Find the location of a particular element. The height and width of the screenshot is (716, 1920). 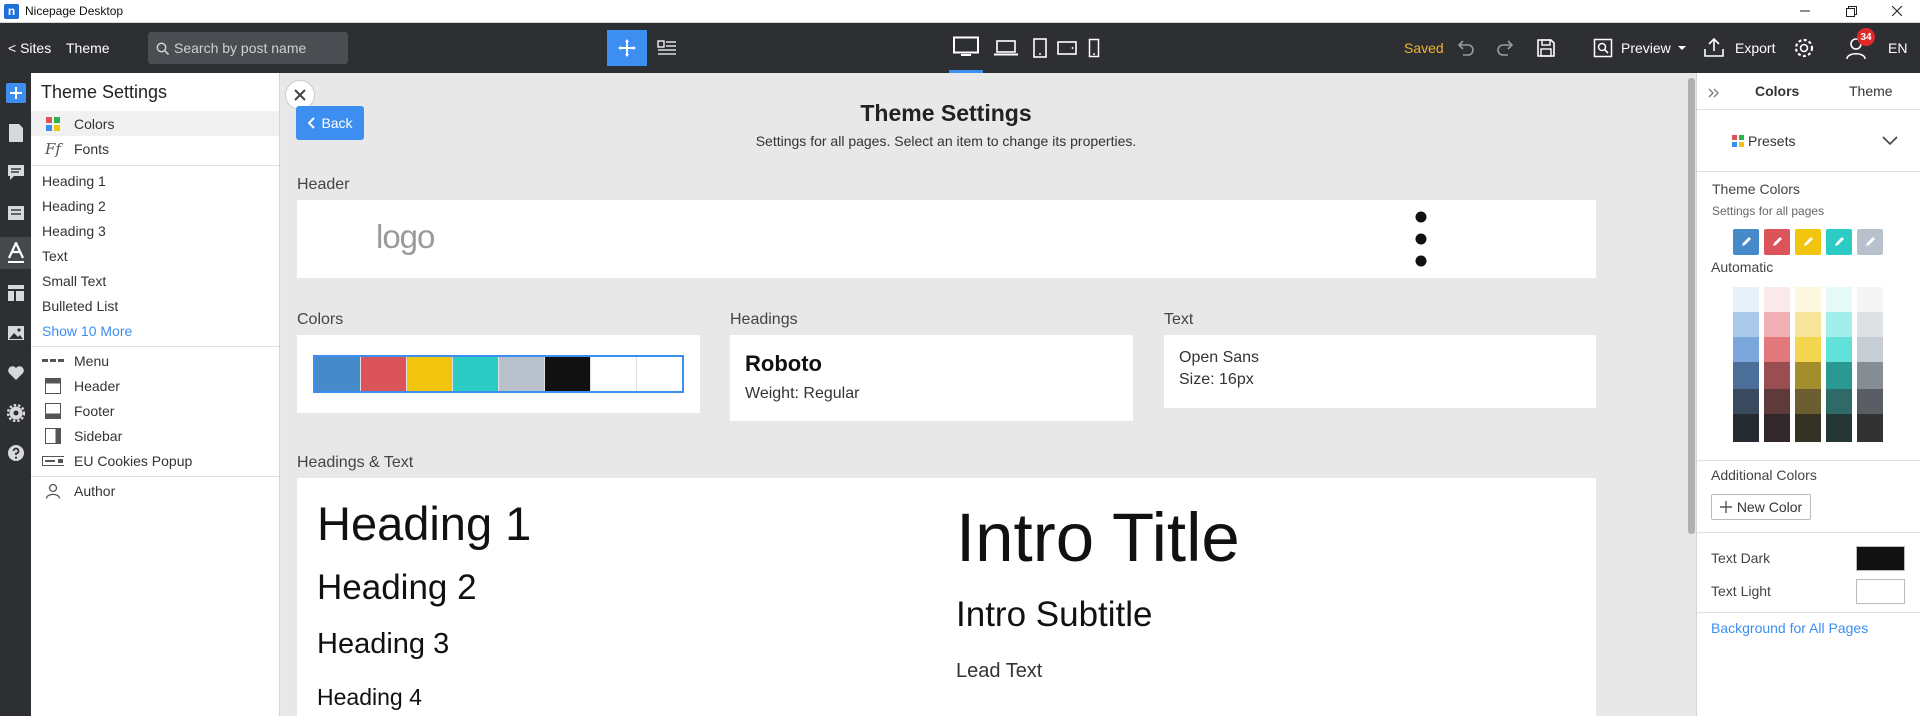

typography-button is located at coordinates (15, 253).